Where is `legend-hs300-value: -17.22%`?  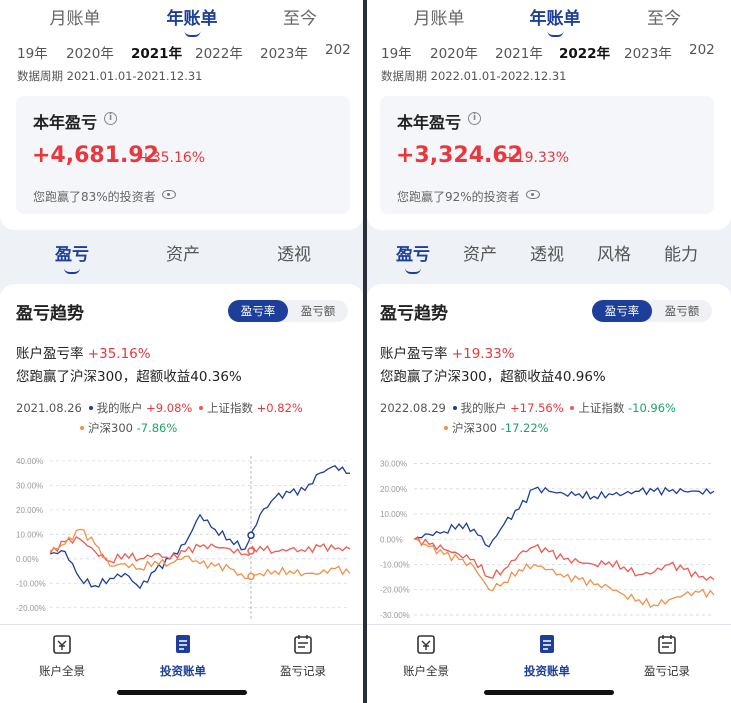
legend-hs300-value: -17.22% is located at coordinates (524, 428).